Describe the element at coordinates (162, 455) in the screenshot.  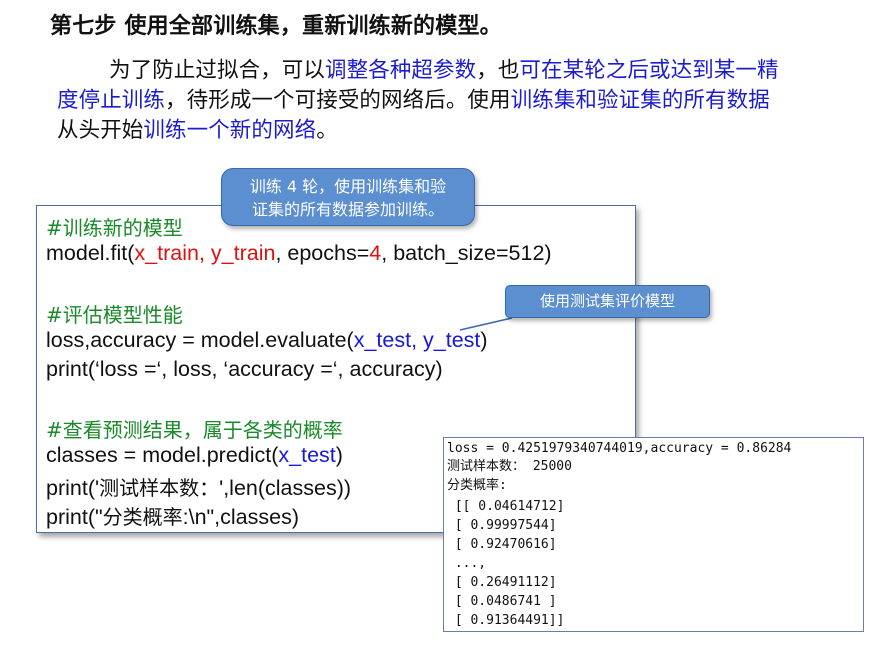
I see `code-text: classes = model.predict(` at that location.